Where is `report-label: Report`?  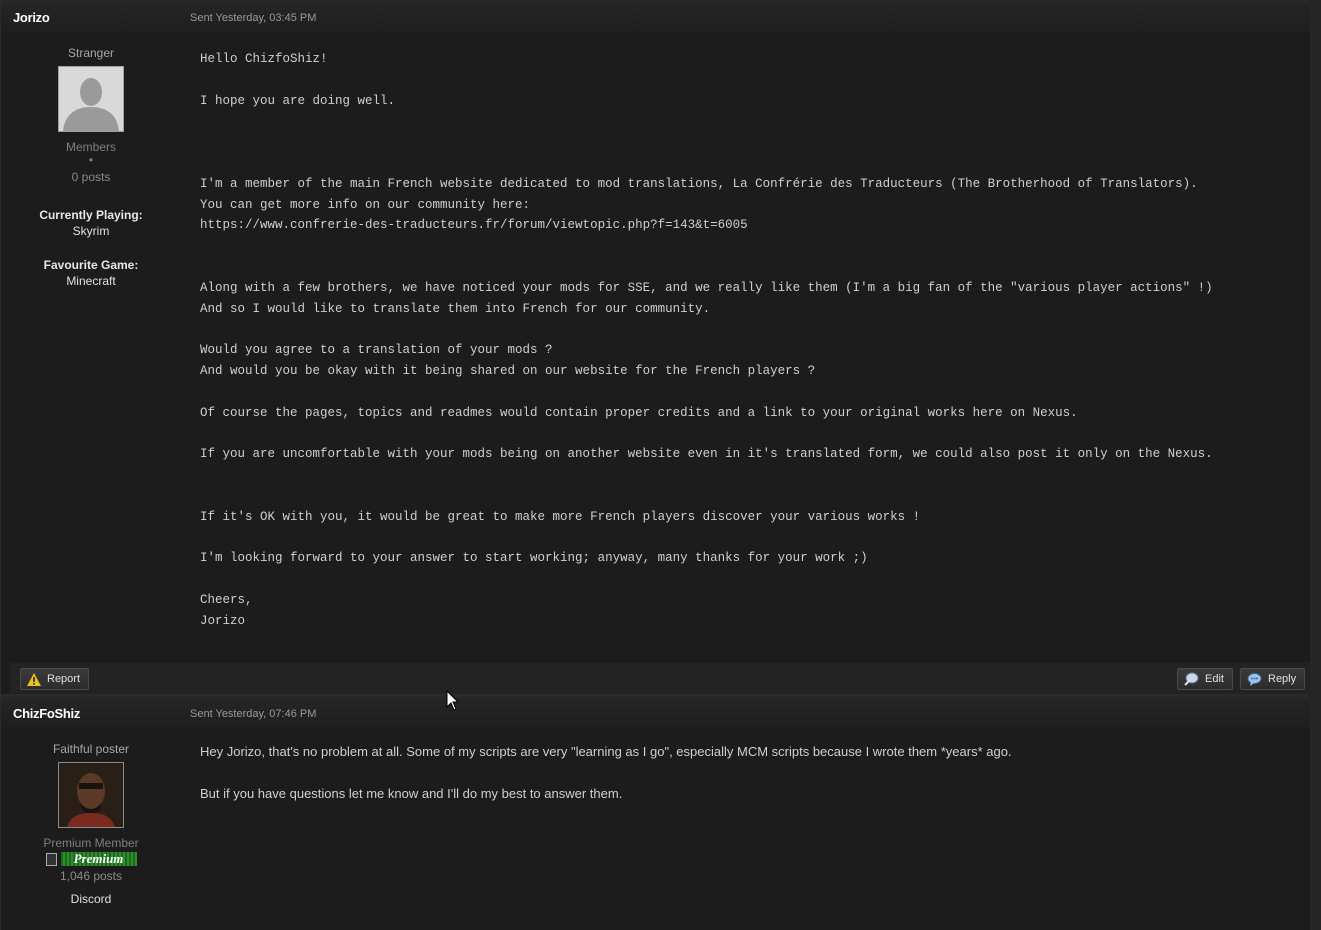 report-label: Report is located at coordinates (64, 679).